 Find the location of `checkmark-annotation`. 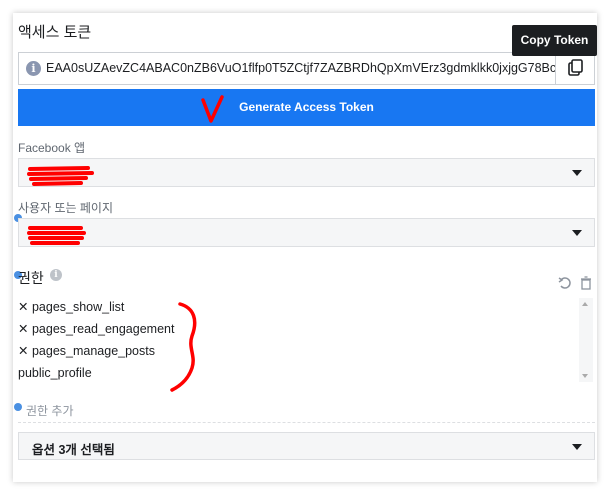

checkmark-annotation is located at coordinates (212, 109).